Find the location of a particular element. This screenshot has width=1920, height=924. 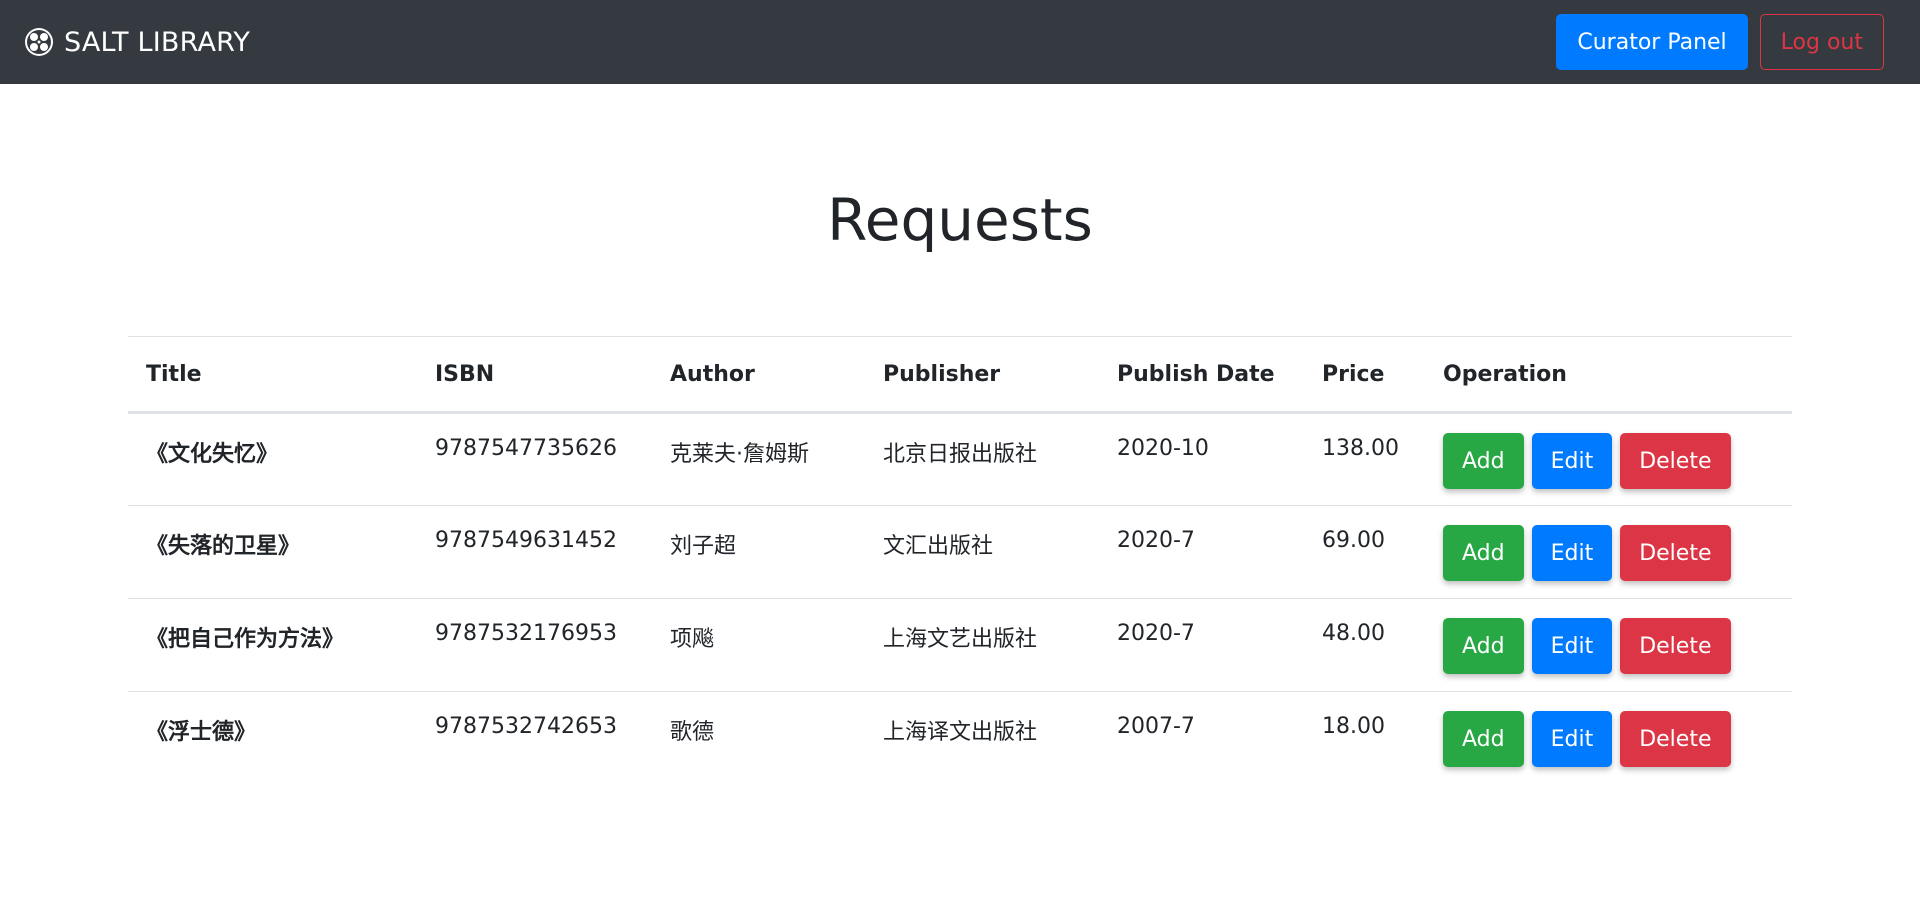

book-title: 《失落的卫星》 is located at coordinates (272, 552).